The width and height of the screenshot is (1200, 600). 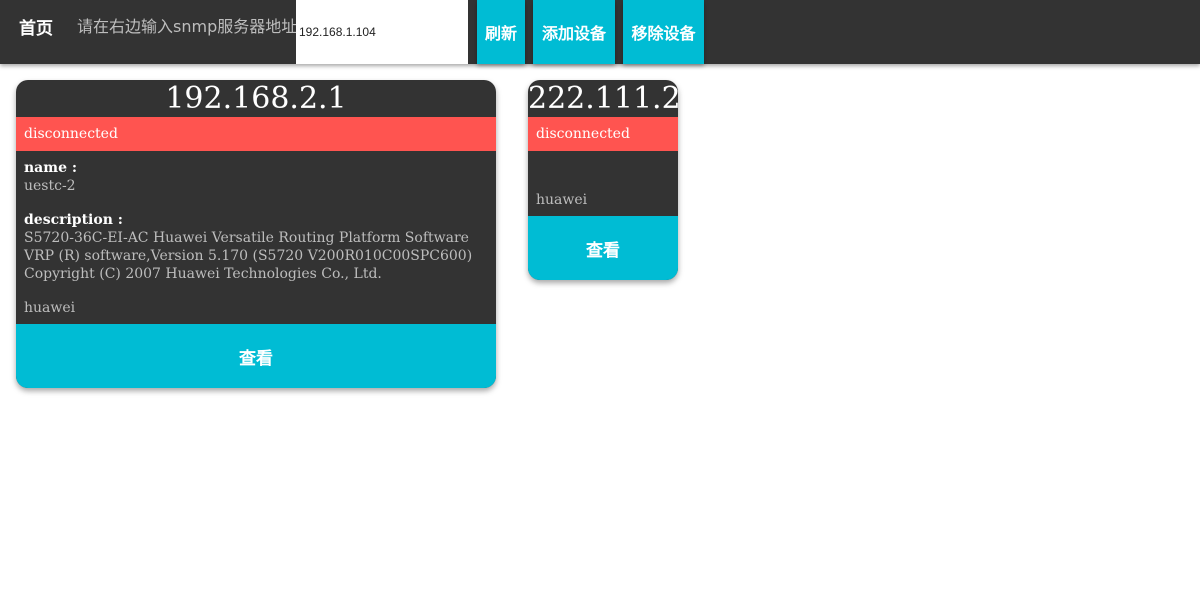 I want to click on description-label: description :, so click(x=73, y=220).